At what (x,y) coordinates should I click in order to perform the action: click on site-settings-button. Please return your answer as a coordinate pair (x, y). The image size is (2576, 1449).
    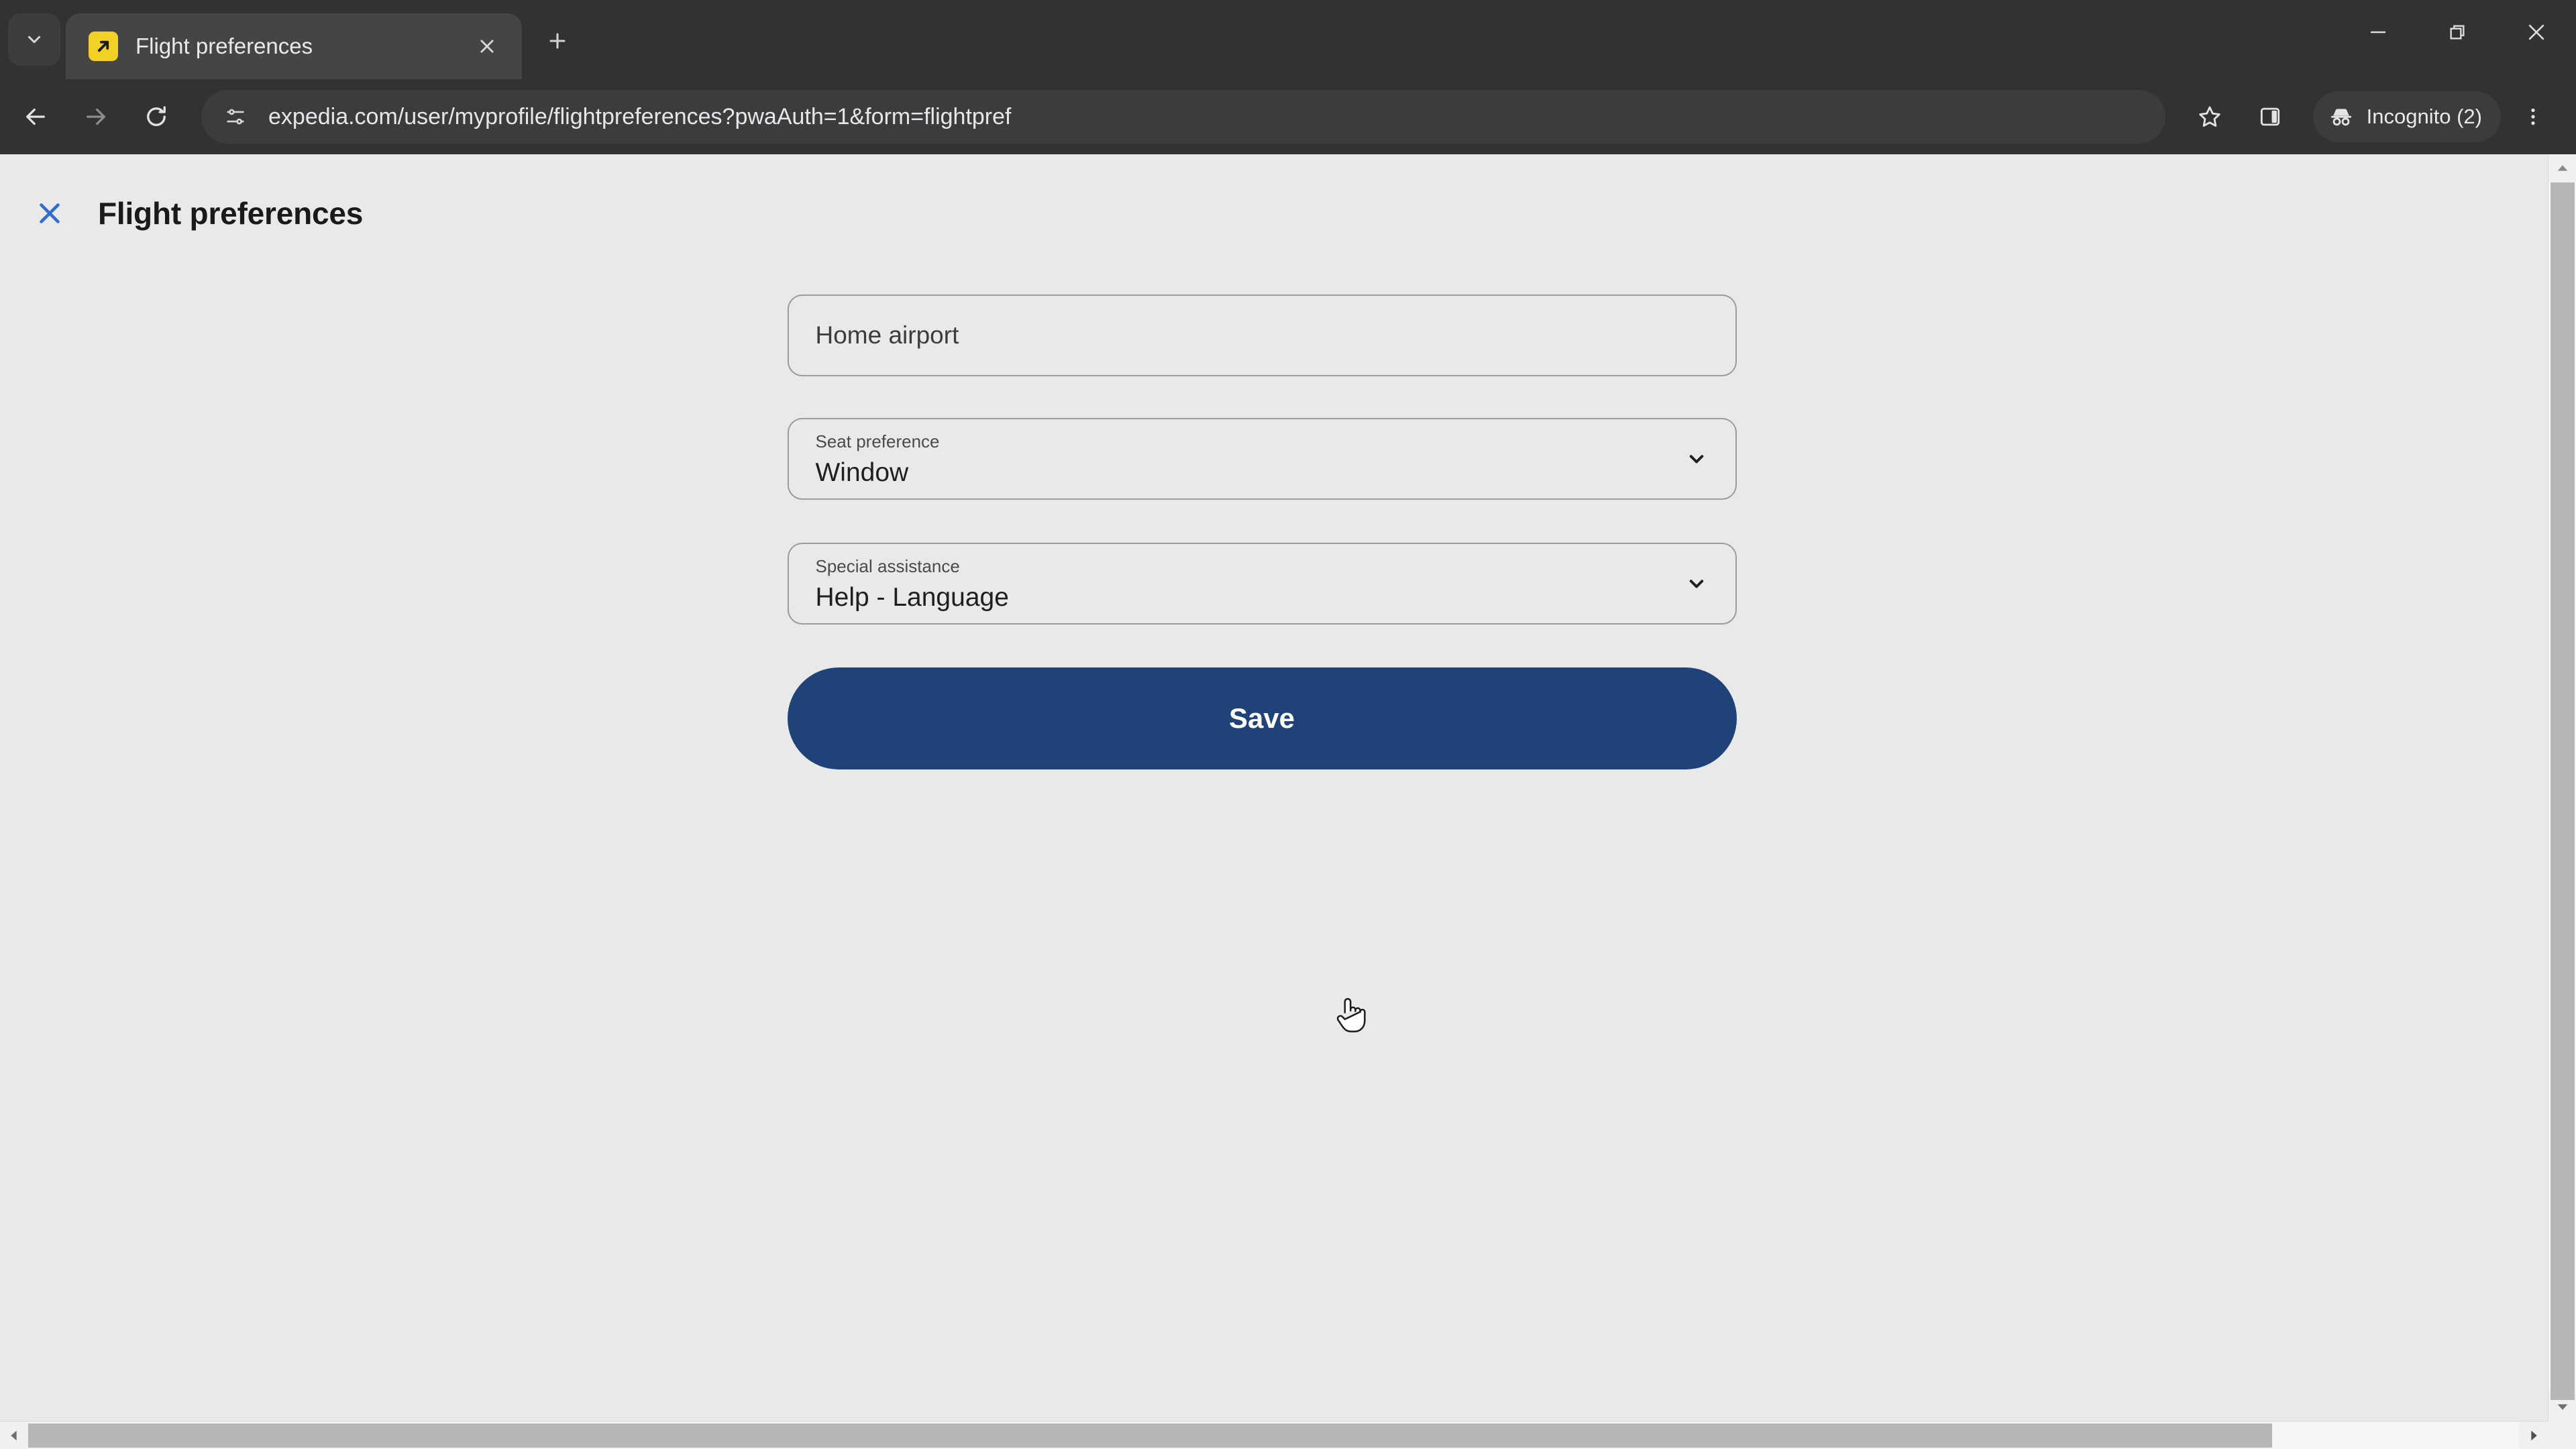
    Looking at the image, I should click on (235, 116).